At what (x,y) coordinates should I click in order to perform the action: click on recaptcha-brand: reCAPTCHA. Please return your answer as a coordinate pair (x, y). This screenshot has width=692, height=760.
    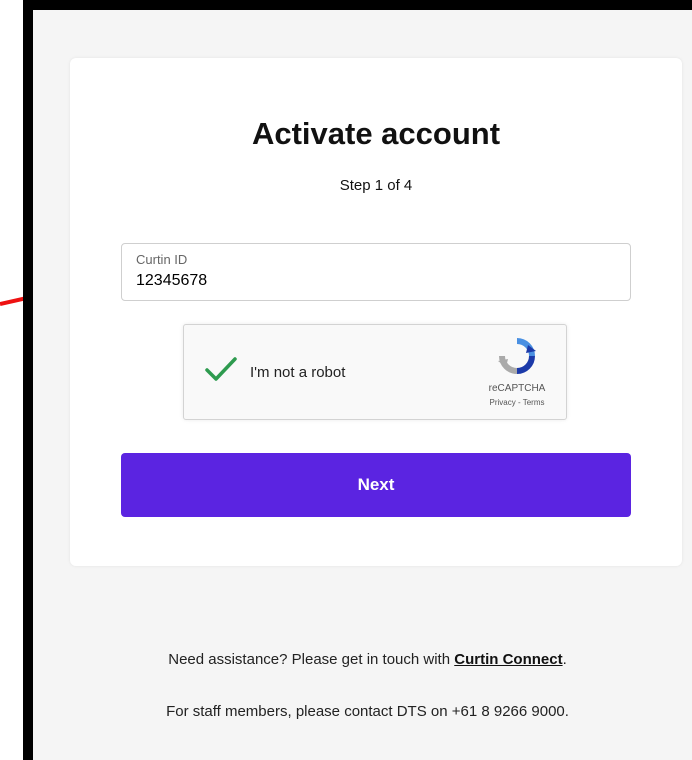
    Looking at the image, I should click on (517, 388).